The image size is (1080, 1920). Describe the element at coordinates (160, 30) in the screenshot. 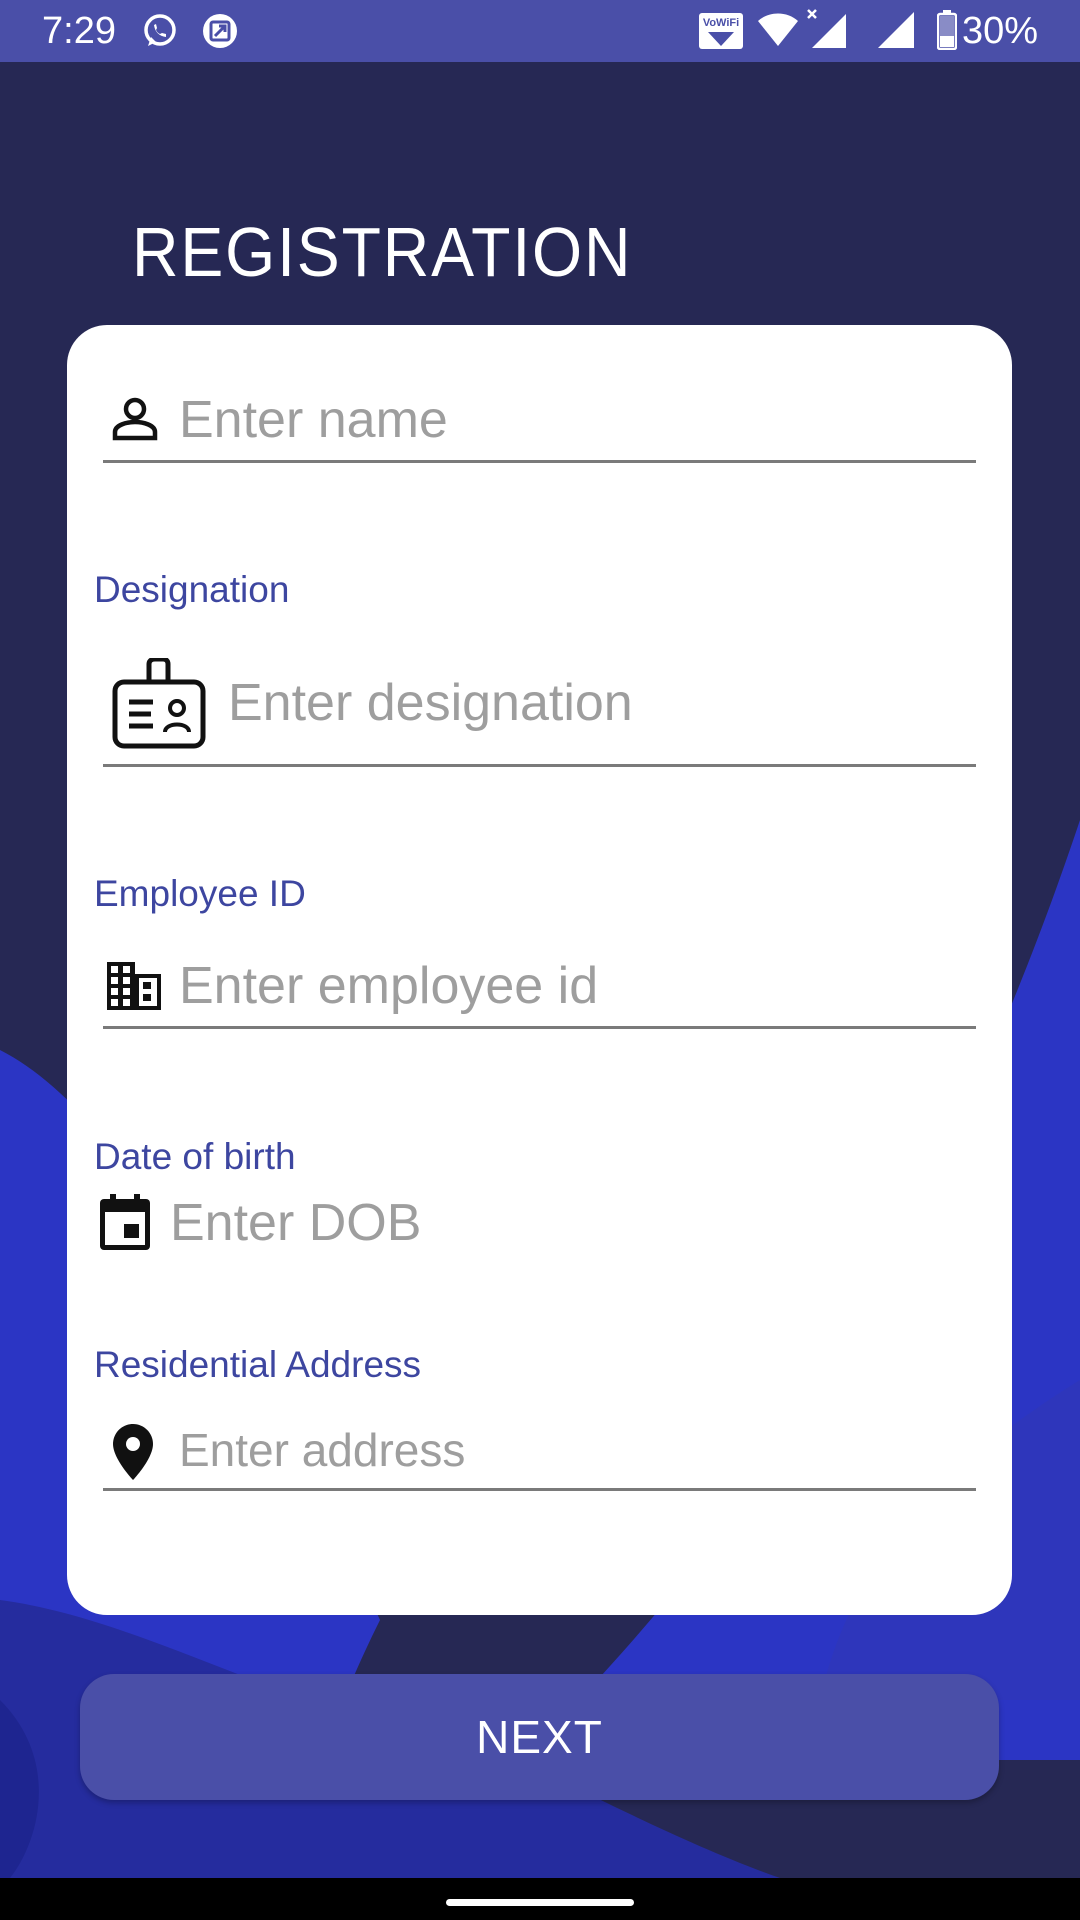

I see `whatsapp-icon` at that location.